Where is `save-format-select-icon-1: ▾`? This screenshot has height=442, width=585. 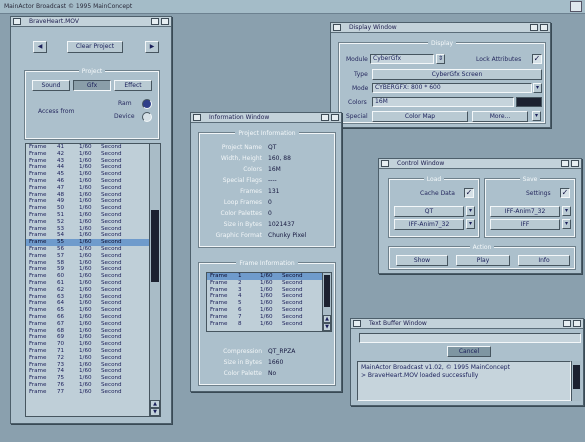 save-format-select-icon-1: ▾ is located at coordinates (566, 211).